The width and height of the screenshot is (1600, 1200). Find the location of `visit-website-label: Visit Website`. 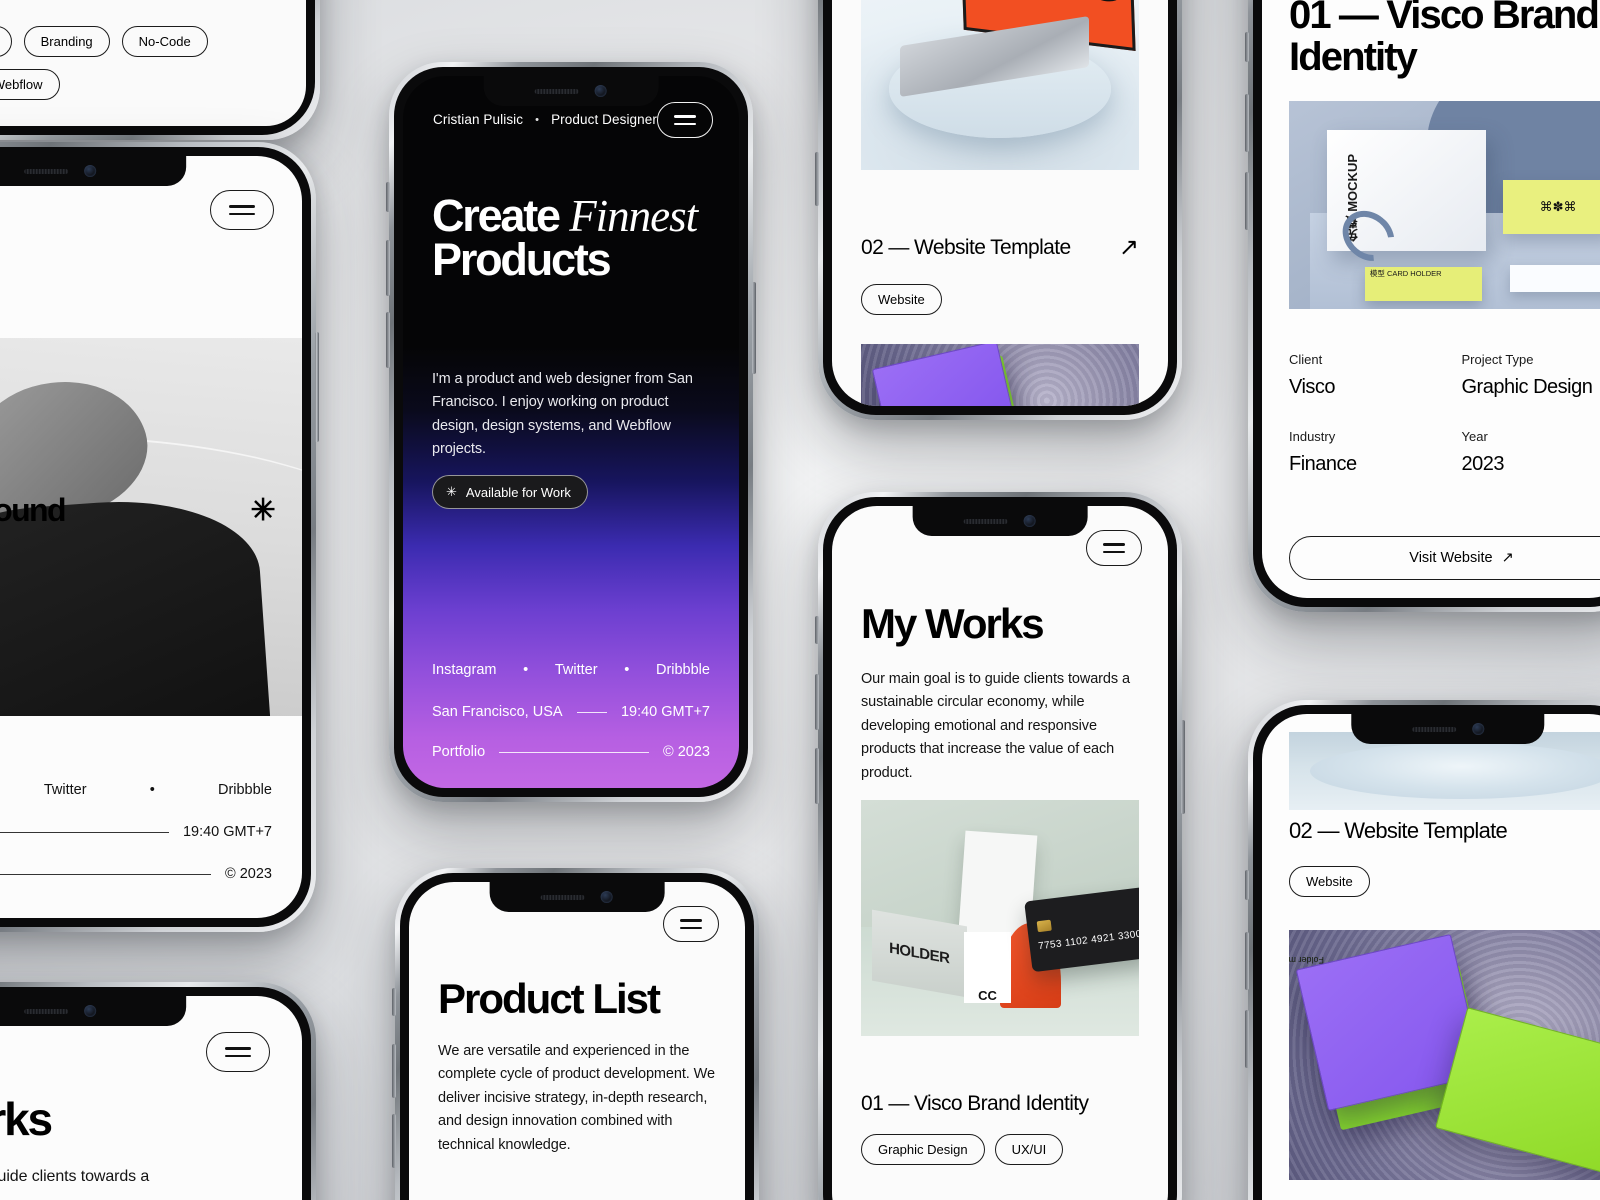

visit-website-label: Visit Website is located at coordinates (1451, 558).